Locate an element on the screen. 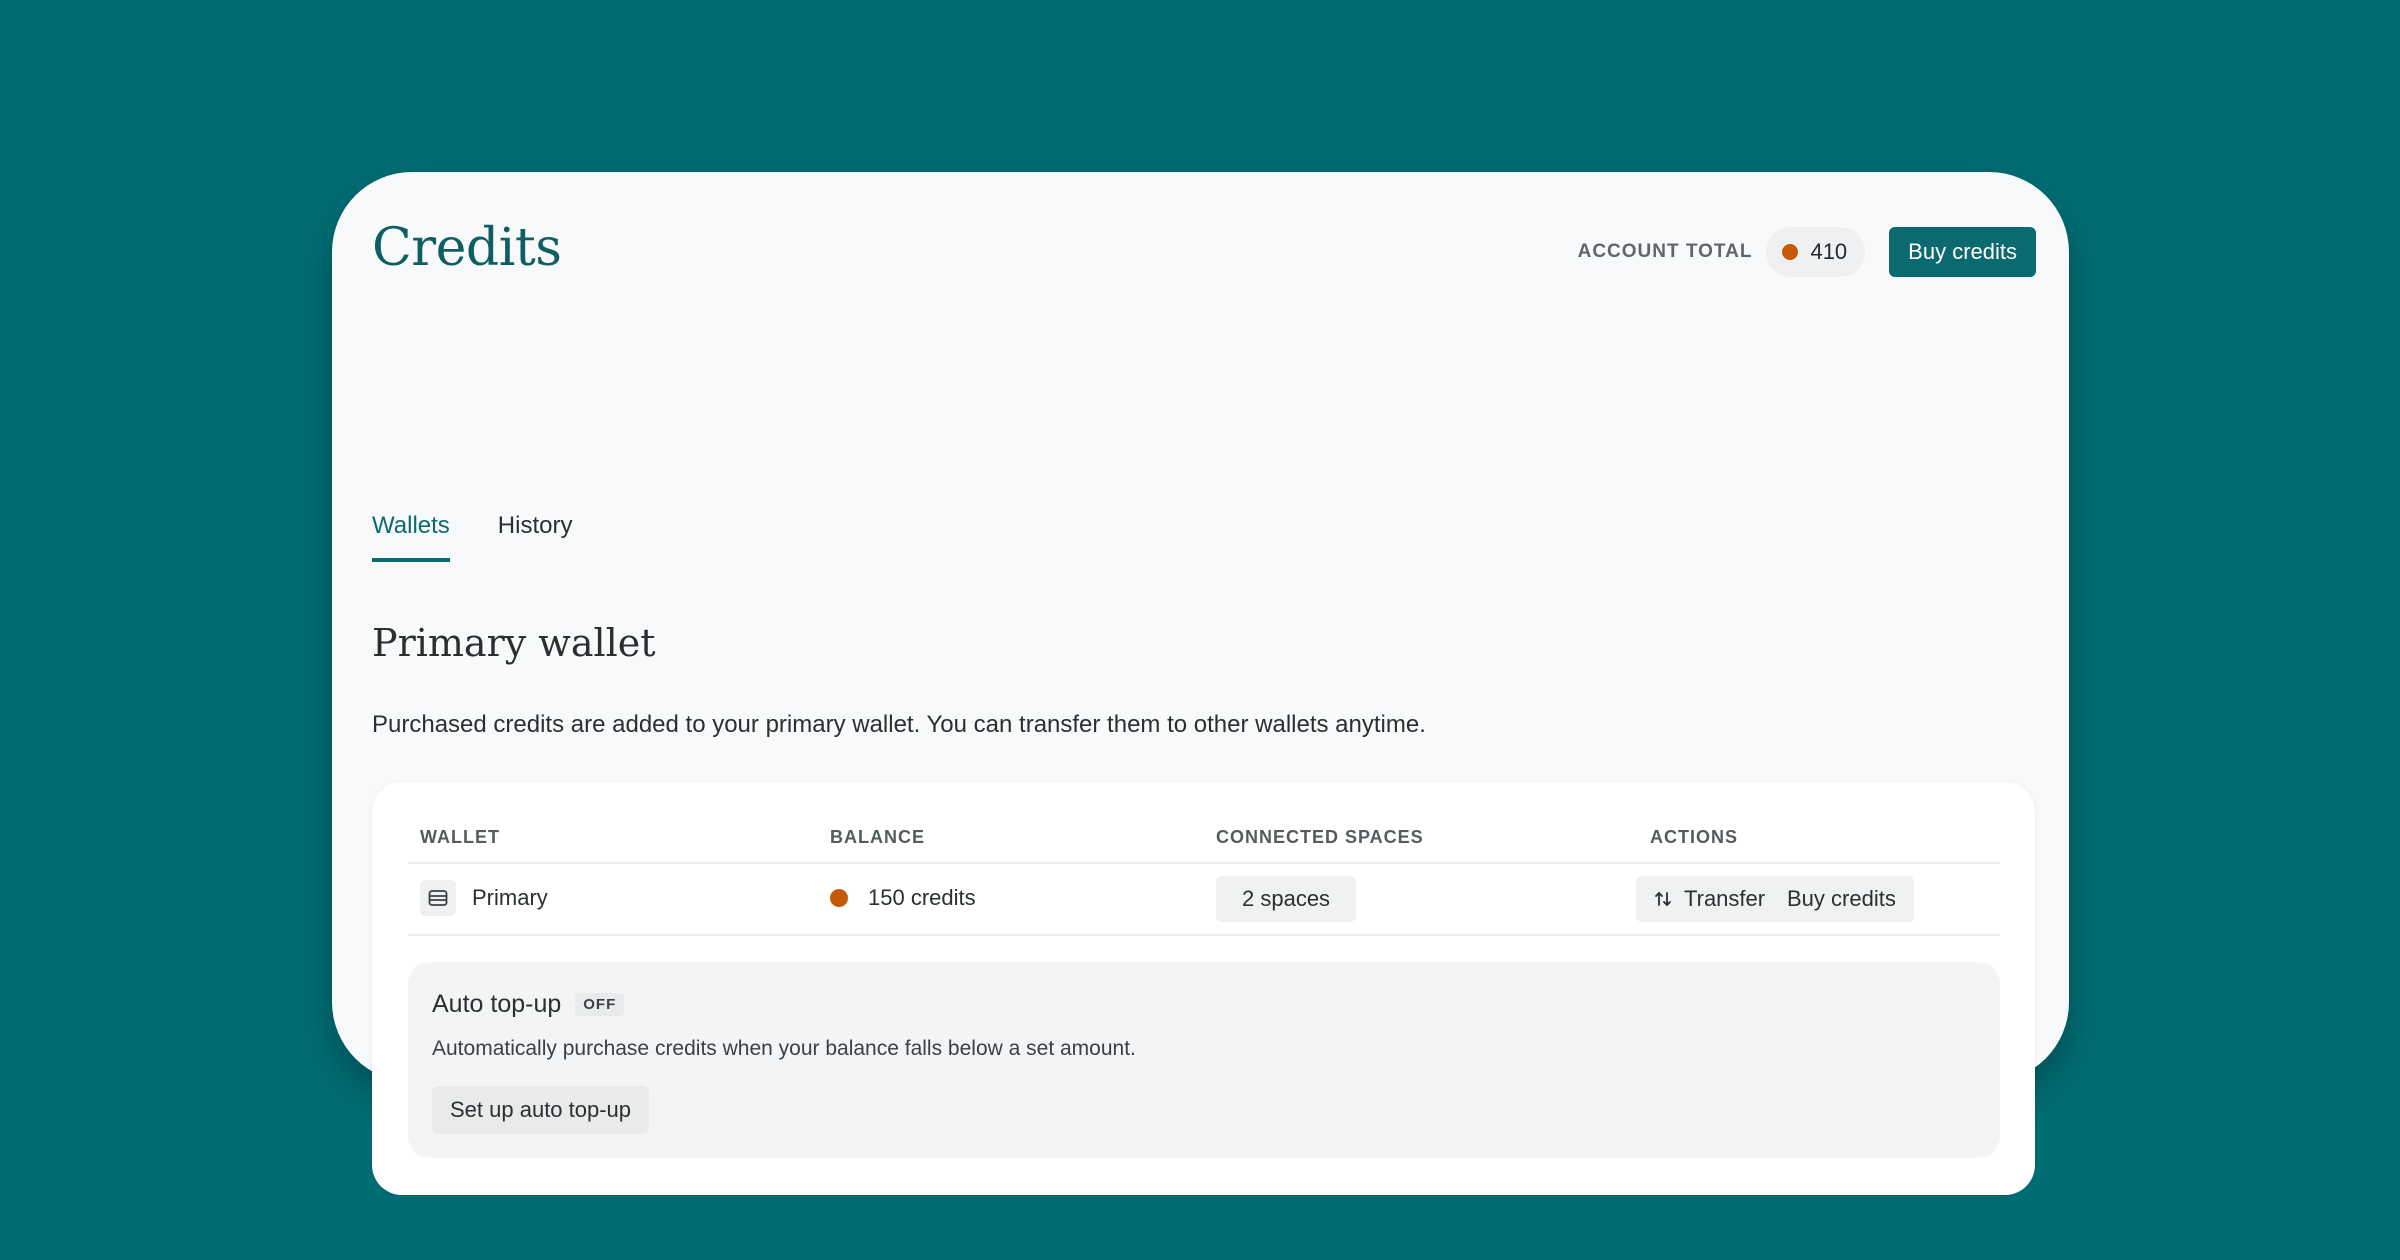 The image size is (2400, 1260). account-total-value: 410 is located at coordinates (1829, 251).